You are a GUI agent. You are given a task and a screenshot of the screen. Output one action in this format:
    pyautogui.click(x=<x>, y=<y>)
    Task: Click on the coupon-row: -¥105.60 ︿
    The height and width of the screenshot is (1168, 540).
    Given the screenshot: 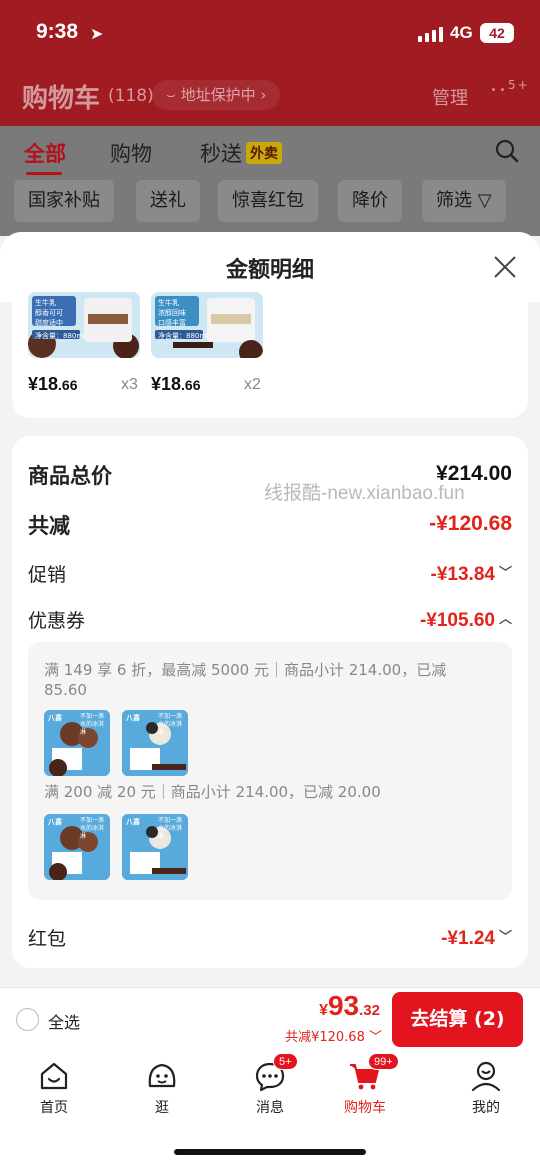 What is the action you would take?
    pyautogui.click(x=466, y=620)
    